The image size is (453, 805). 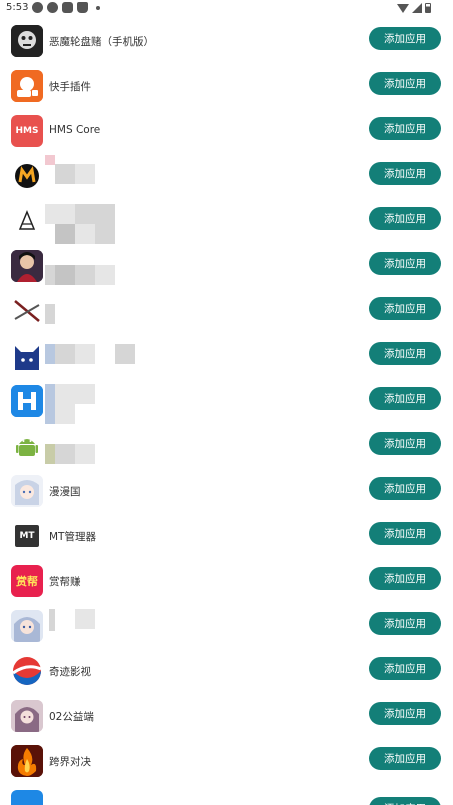 I want to click on app-icon-blue-cat, so click(x=27, y=356).